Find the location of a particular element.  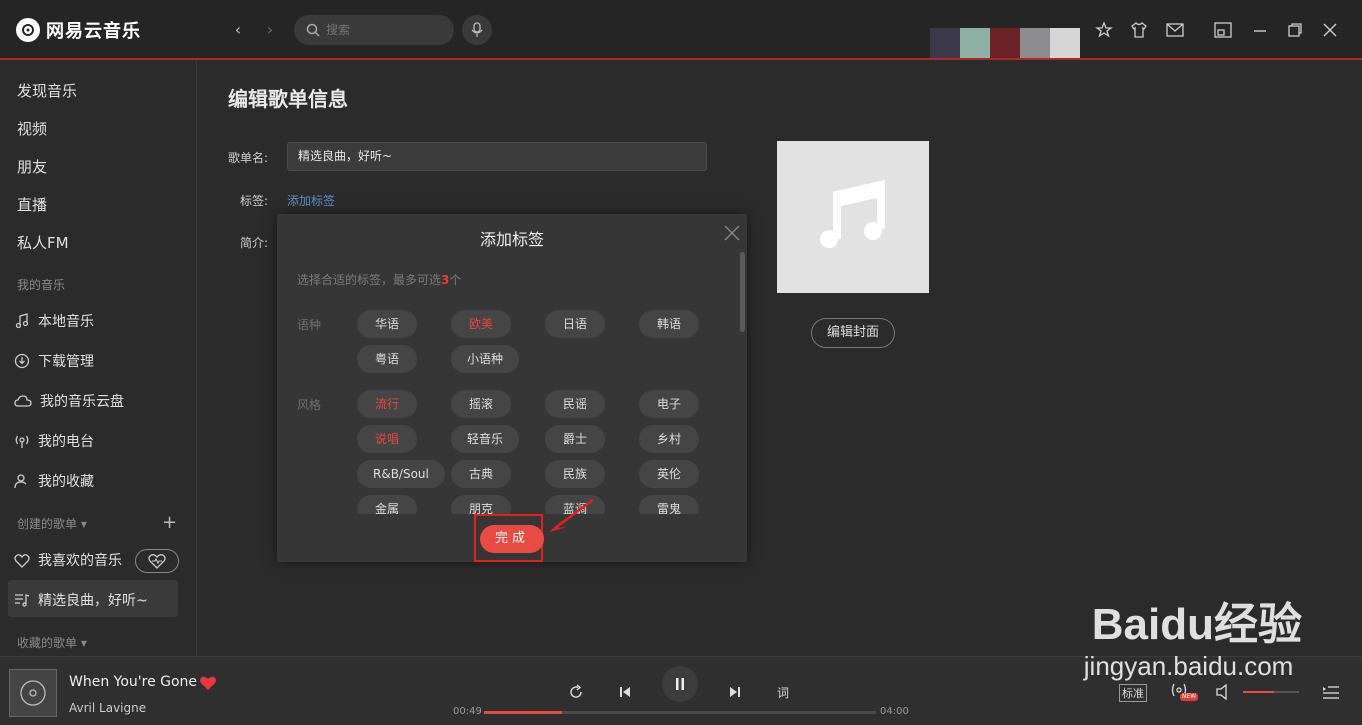

category-label-language: 语种 is located at coordinates (309, 325).